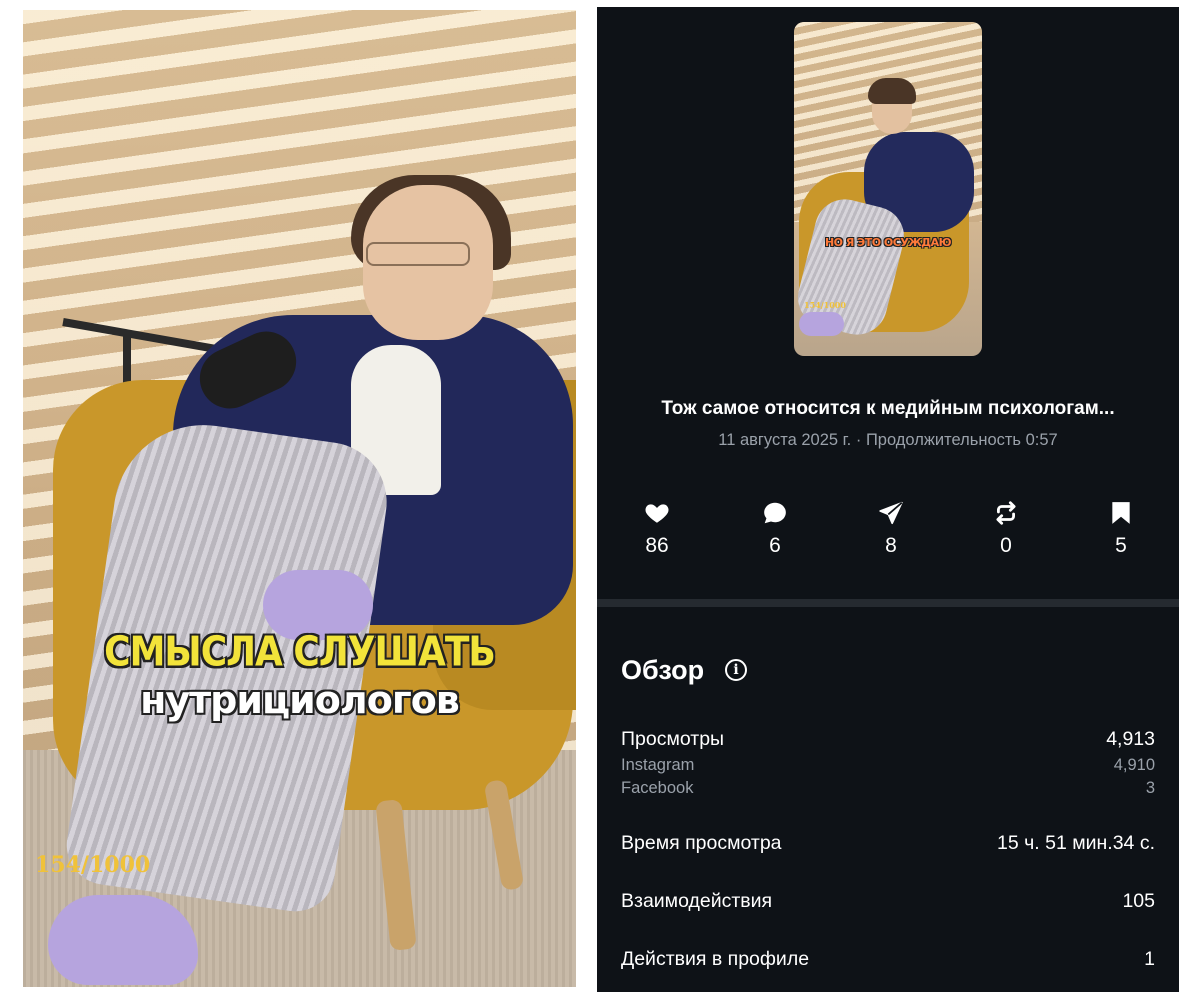 This screenshot has width=1200, height=999. What do you see at coordinates (1006, 545) in the screenshot?
I see `reposts-count: 0` at bounding box center [1006, 545].